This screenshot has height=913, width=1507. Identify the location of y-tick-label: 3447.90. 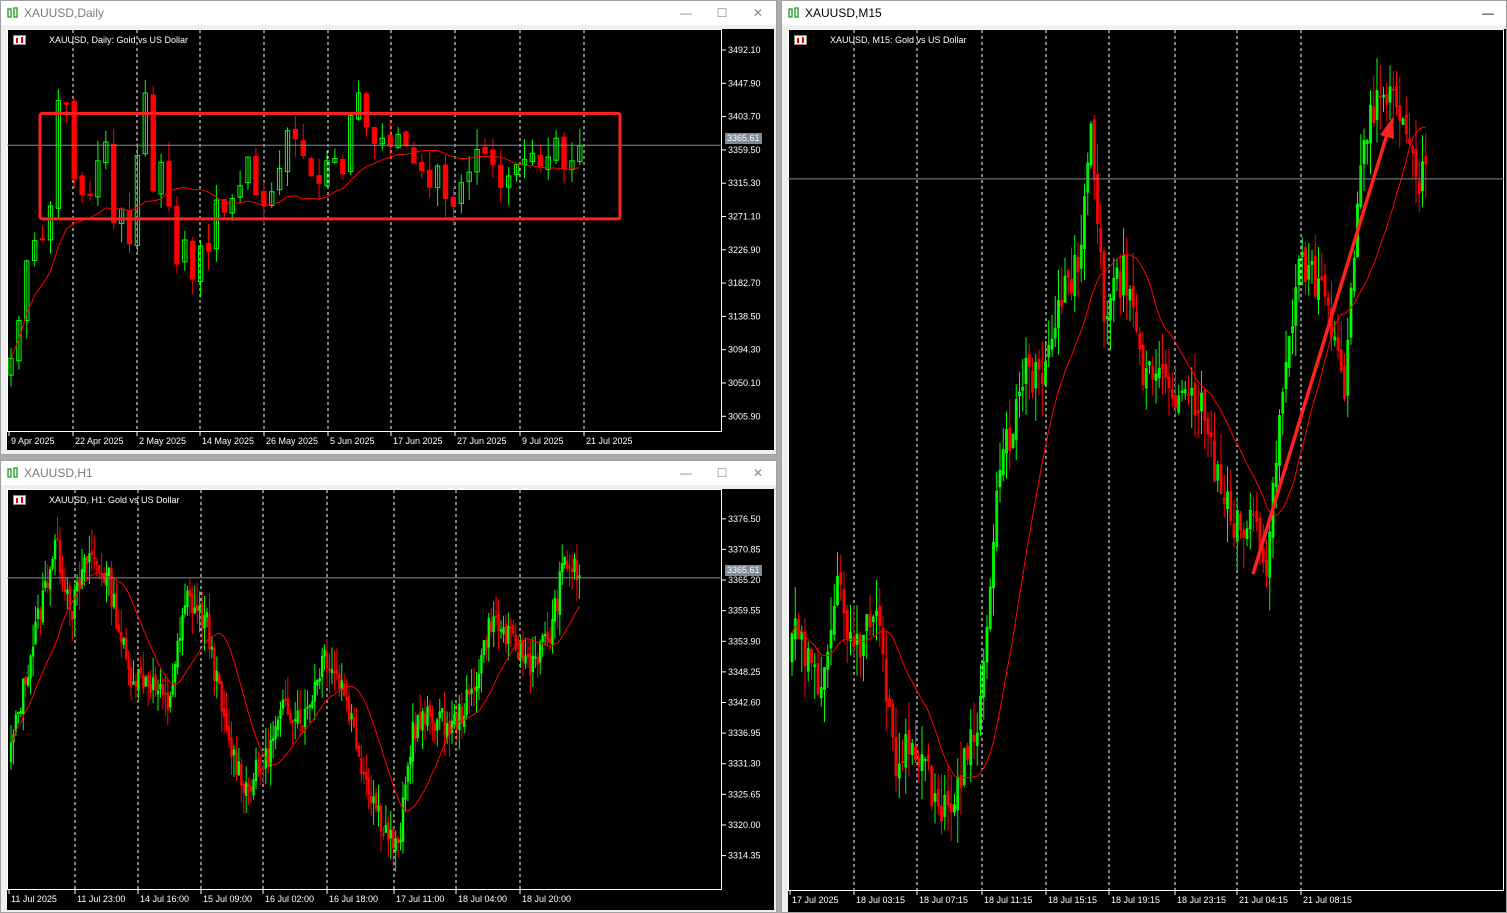
(744, 83).